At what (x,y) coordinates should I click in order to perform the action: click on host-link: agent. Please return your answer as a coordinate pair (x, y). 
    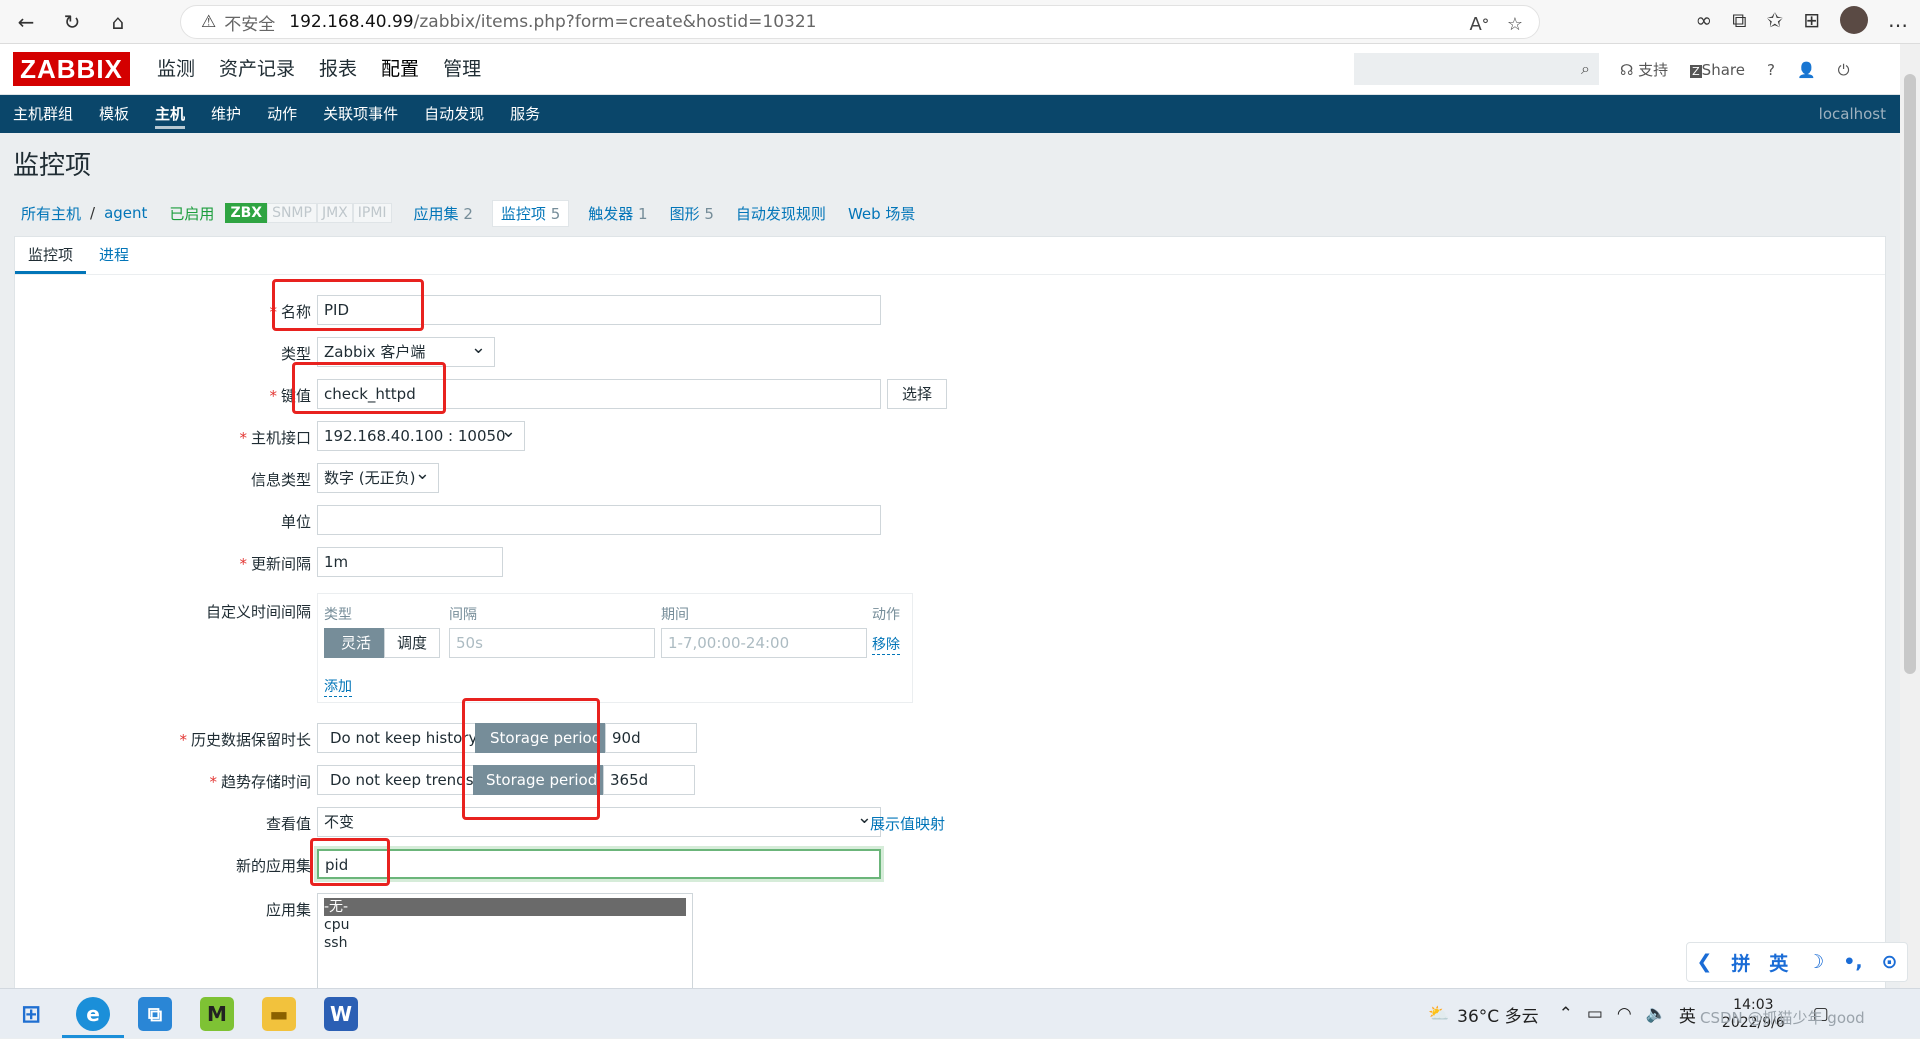
    Looking at the image, I should click on (125, 213).